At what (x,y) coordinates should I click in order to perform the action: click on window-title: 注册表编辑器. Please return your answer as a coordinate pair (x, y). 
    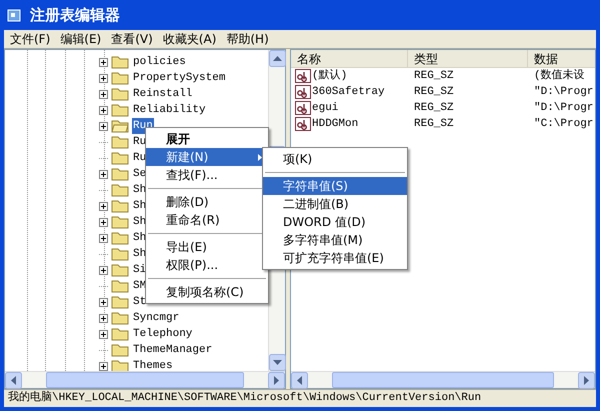
    Looking at the image, I should click on (75, 15).